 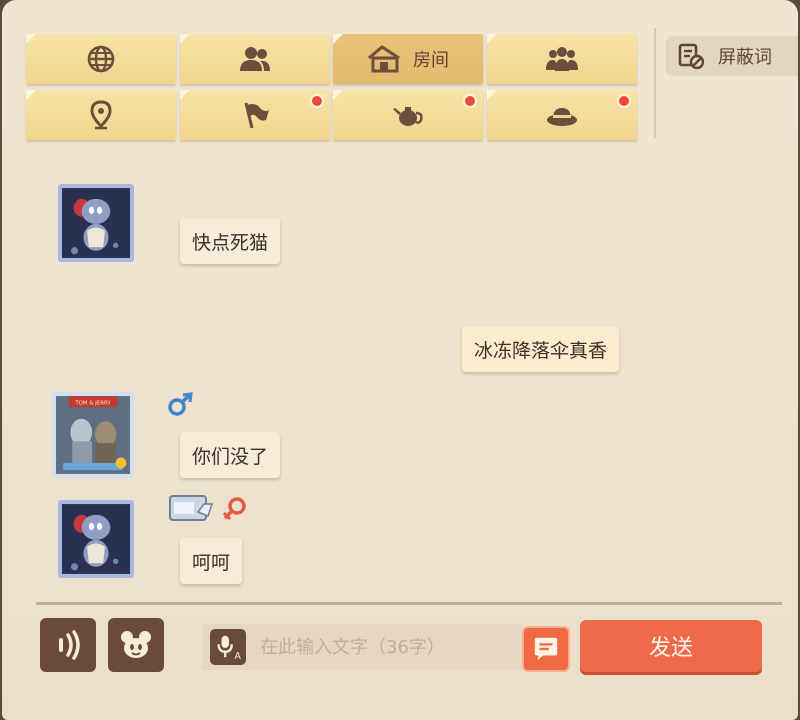 I want to click on mic-translate-icon: A, so click(x=229, y=648).